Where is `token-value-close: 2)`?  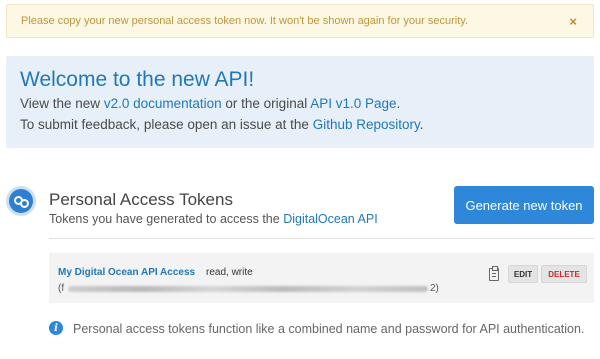 token-value-close: 2) is located at coordinates (434, 288).